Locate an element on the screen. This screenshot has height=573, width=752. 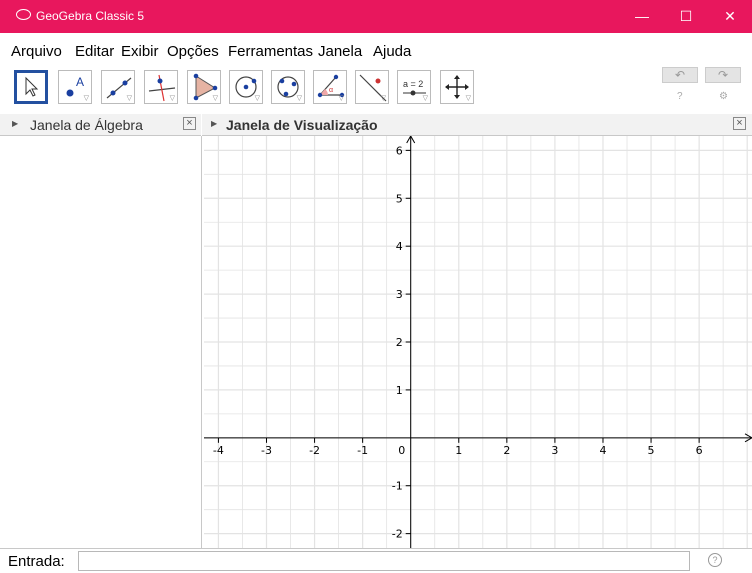
x-tick-label: -1 is located at coordinates (362, 450).